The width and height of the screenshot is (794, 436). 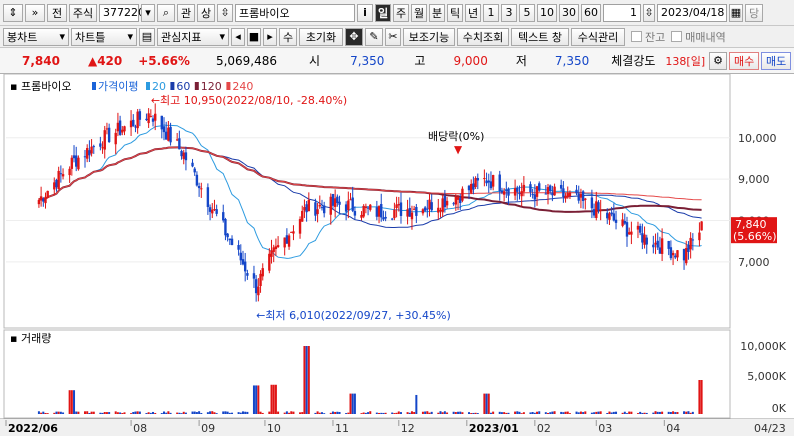 What do you see at coordinates (254, 36) in the screenshot?
I see `stop-icon: ■` at bounding box center [254, 36].